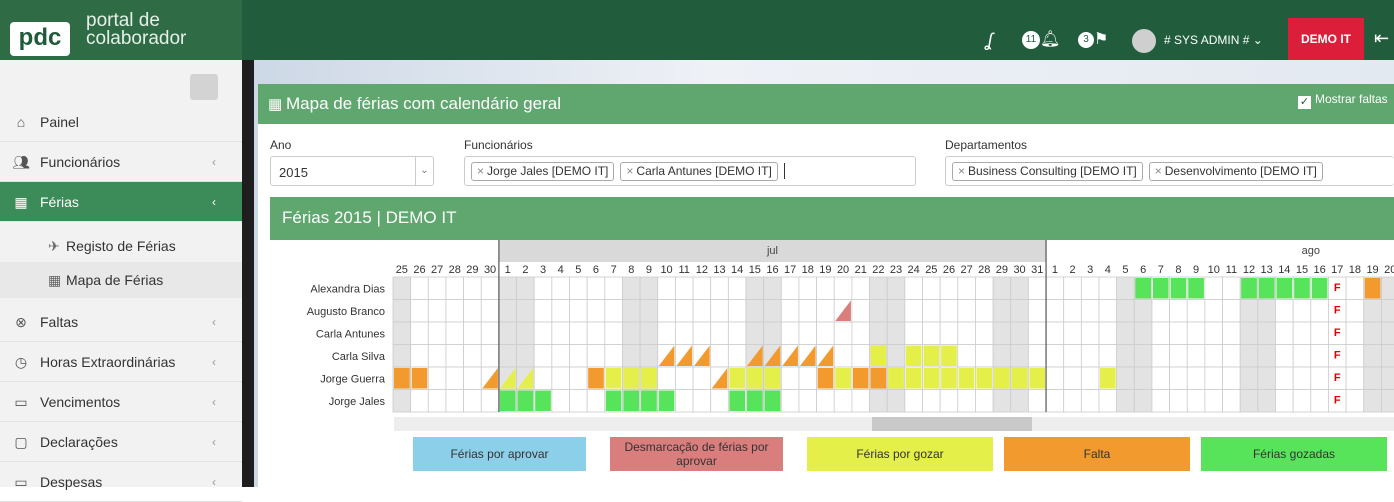  I want to click on accessibility-icon: ʆ, so click(989, 40).